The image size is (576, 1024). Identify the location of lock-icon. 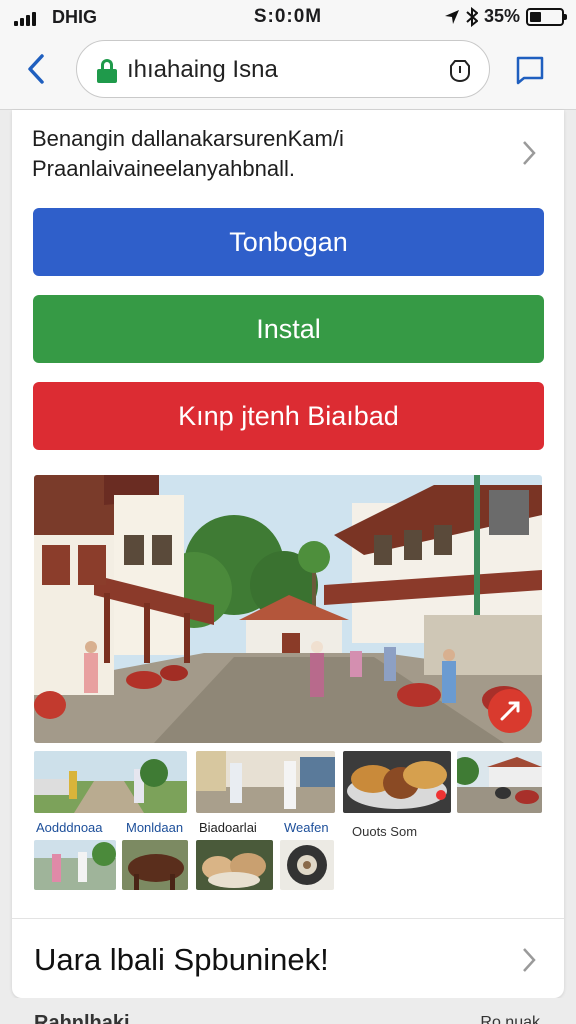
(107, 71).